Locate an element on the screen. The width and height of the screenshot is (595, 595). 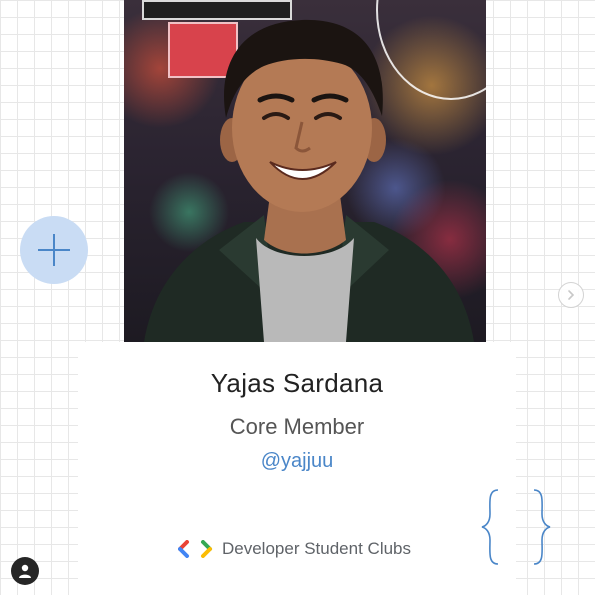
profile-button is located at coordinates (25, 571).